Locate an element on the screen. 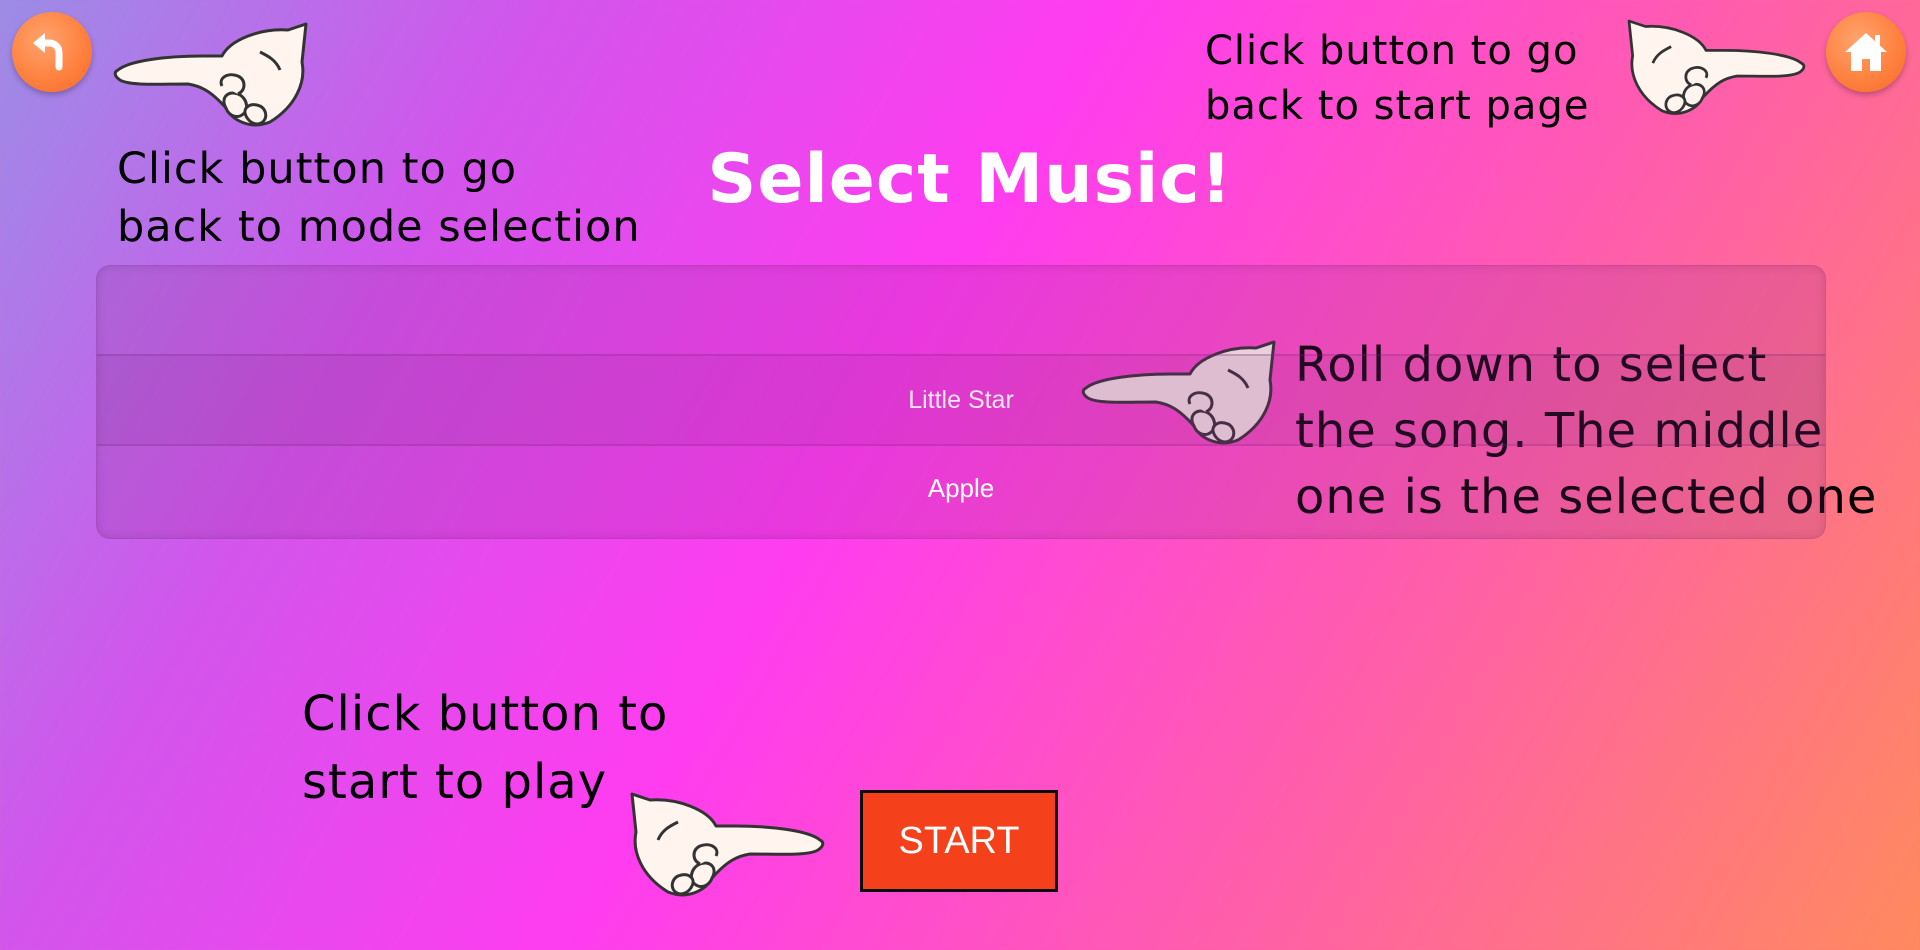  hint-start-button: Click button to start to play is located at coordinates (485, 748).